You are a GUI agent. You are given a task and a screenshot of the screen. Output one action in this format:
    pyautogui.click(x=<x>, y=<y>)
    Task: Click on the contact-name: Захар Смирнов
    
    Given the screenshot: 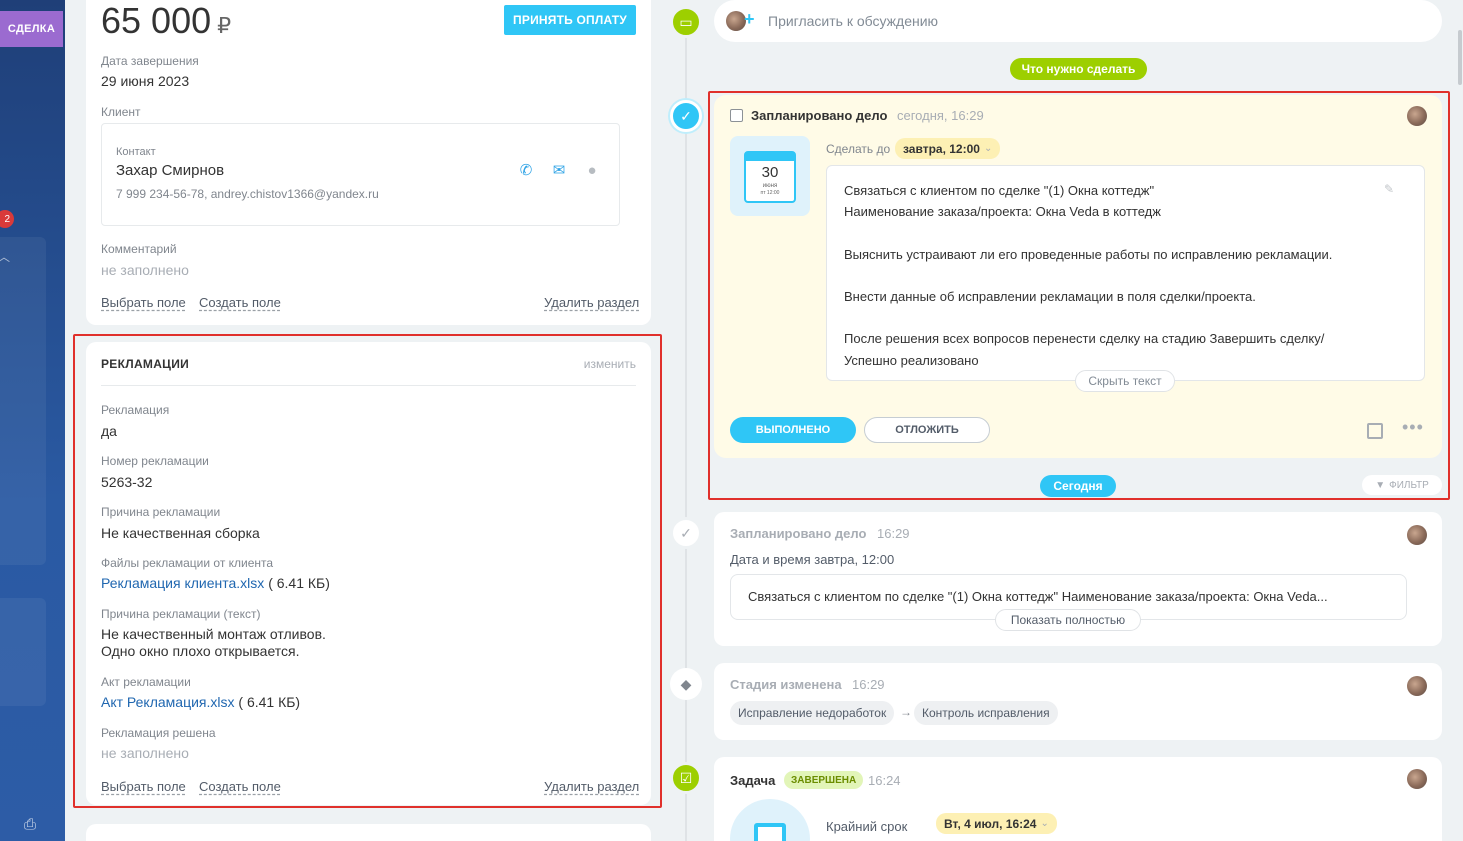 What is the action you would take?
    pyautogui.click(x=170, y=170)
    